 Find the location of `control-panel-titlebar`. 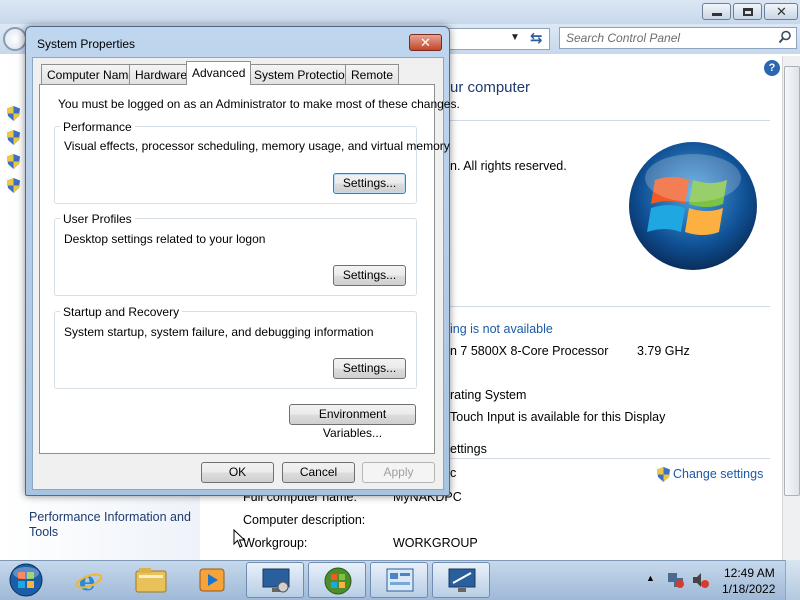

control-panel-titlebar is located at coordinates (400, 12).